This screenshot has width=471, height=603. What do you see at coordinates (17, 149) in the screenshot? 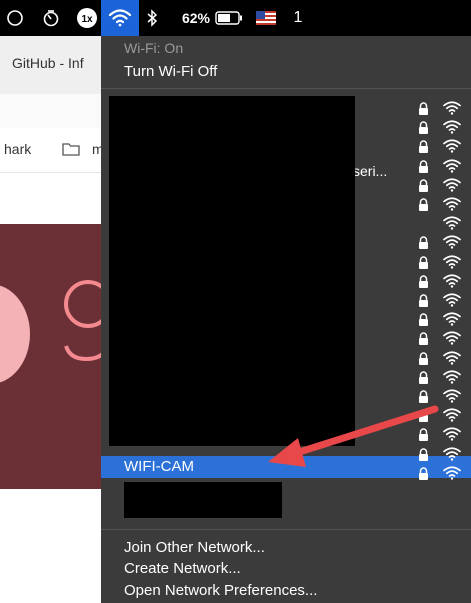
I see `bookmark-item: hark` at bounding box center [17, 149].